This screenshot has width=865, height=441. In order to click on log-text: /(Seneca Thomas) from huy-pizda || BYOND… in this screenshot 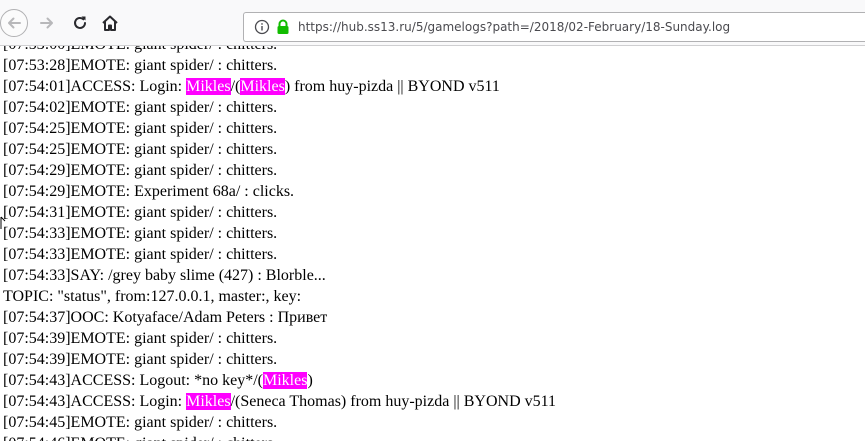, I will do `click(393, 401)`.